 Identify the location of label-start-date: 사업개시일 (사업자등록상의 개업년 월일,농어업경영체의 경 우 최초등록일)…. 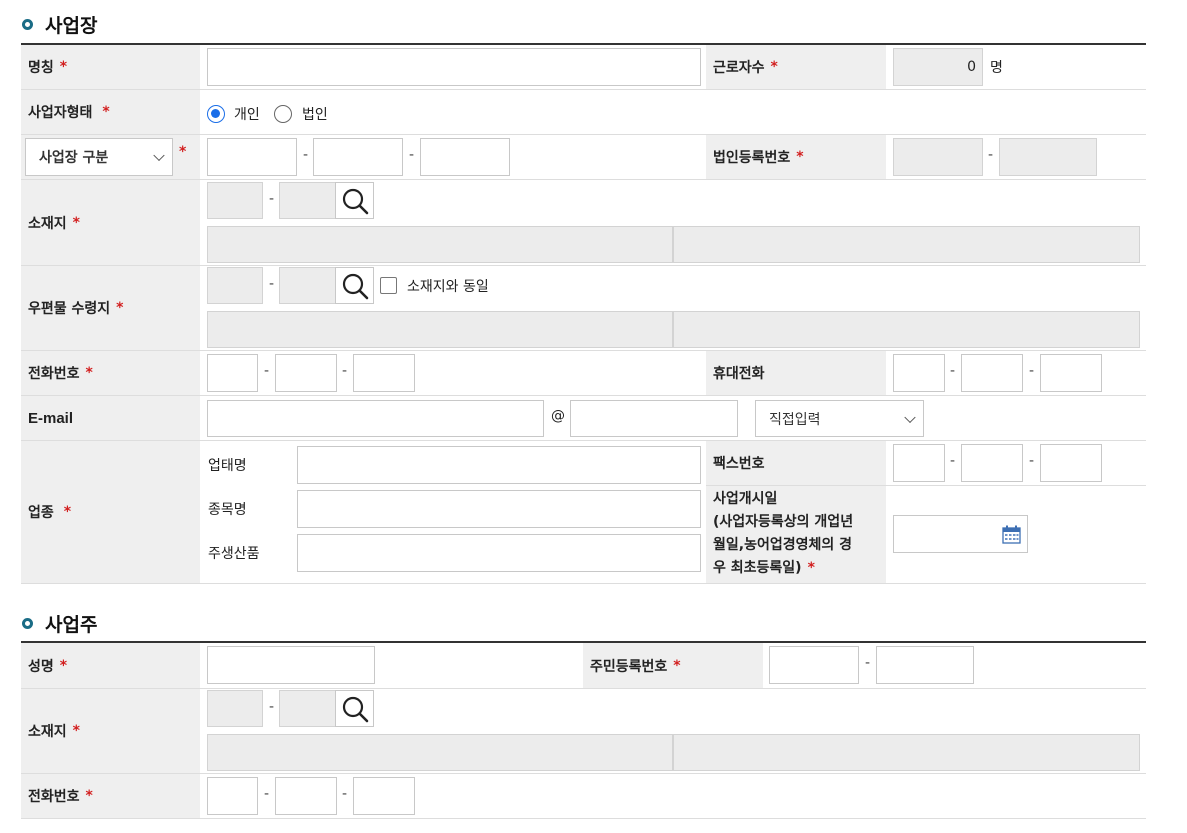
(796, 534).